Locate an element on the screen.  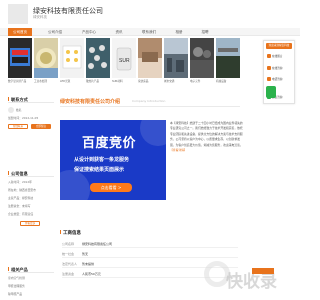
company-info-line: 入驻时间：2012年 is located at coordinates (20, 182).